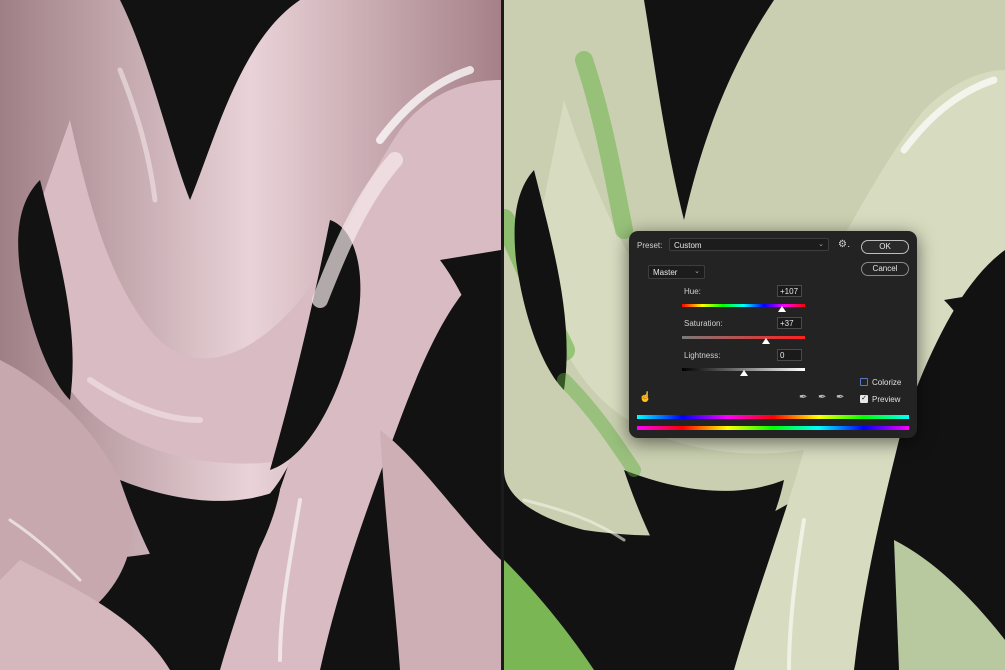  What do you see at coordinates (845, 245) in the screenshot?
I see `gear-icon: ⚙․` at bounding box center [845, 245].